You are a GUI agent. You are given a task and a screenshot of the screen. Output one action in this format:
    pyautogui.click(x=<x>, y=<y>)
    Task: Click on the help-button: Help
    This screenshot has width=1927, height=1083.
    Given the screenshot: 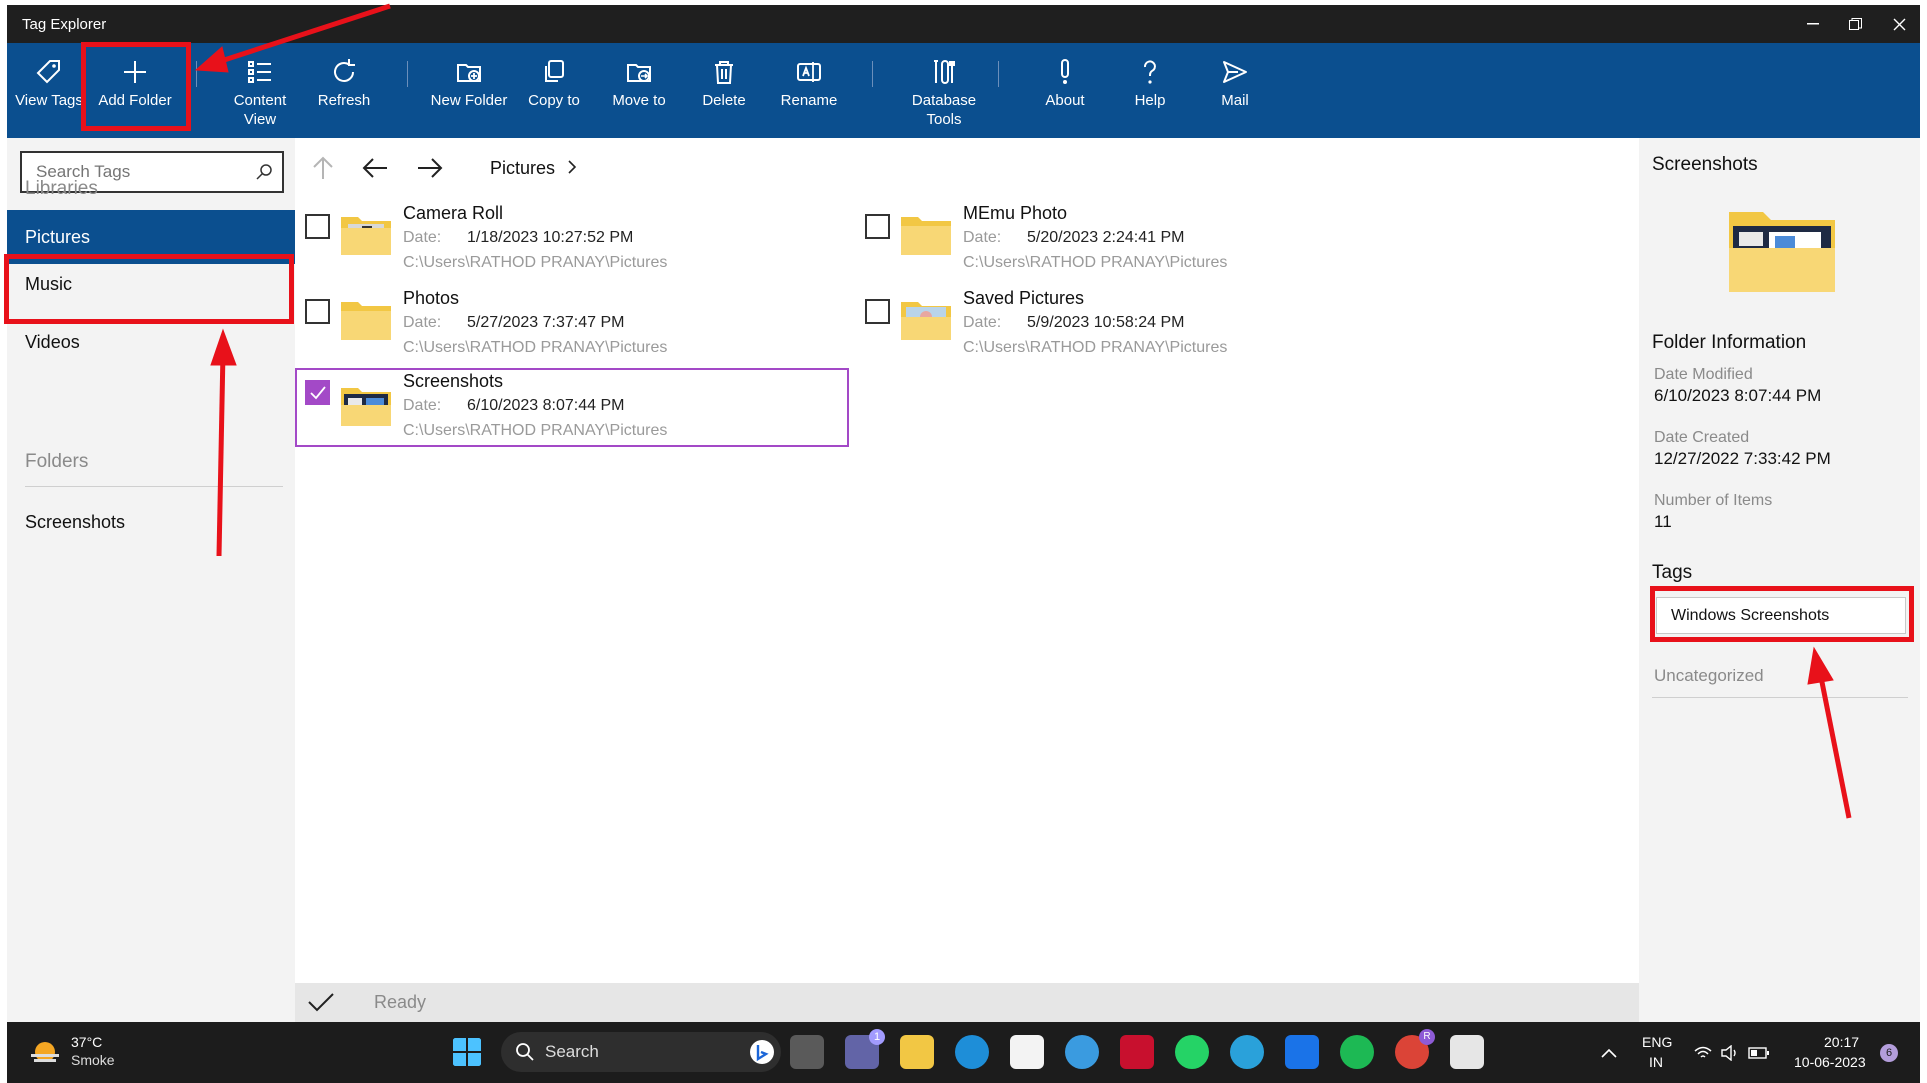 What is the action you would take?
    pyautogui.click(x=1150, y=91)
    